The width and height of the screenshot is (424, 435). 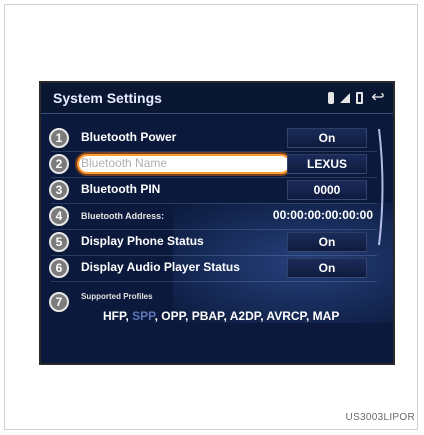 I want to click on profiles-suffix: , OPP, PBAP, A2DP, AVRCP, MAP, so click(x=247, y=316).